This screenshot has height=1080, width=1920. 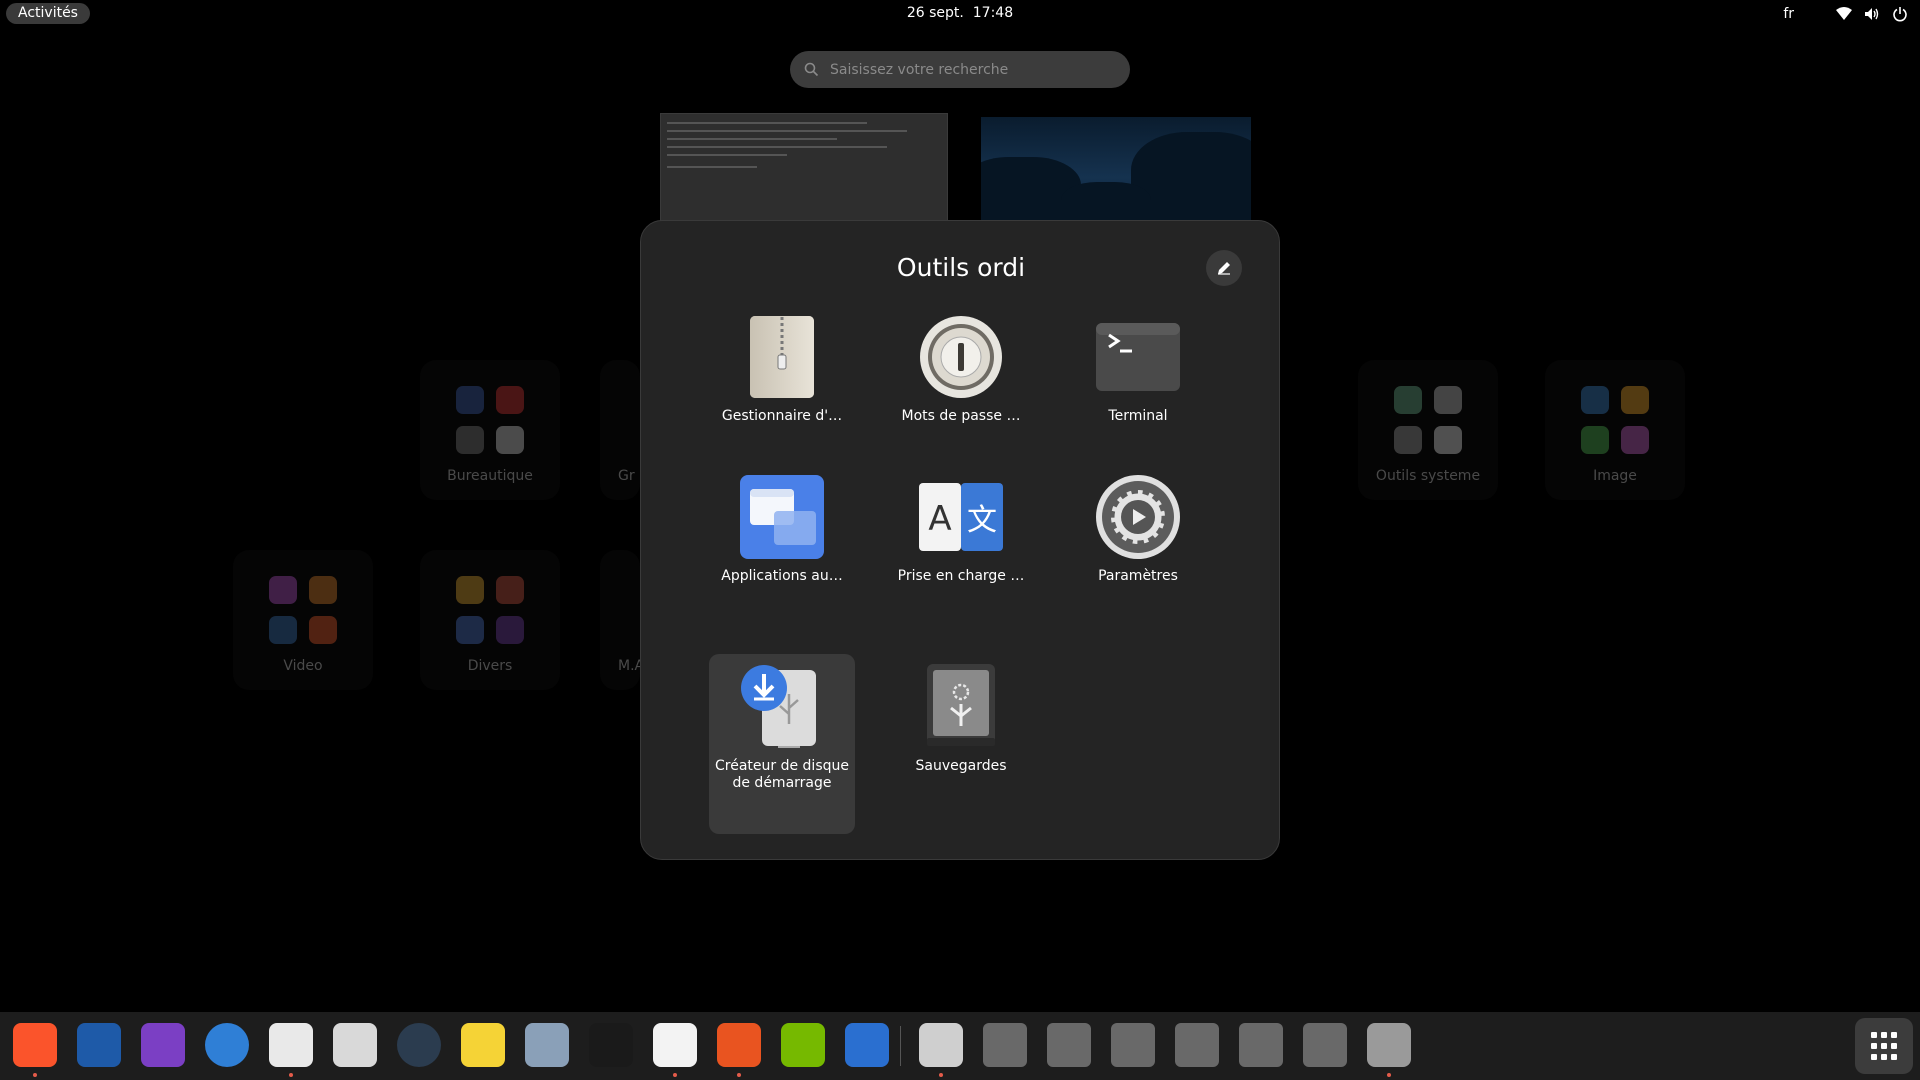 I want to click on dock-item-text-editor, so click(x=675, y=1049).